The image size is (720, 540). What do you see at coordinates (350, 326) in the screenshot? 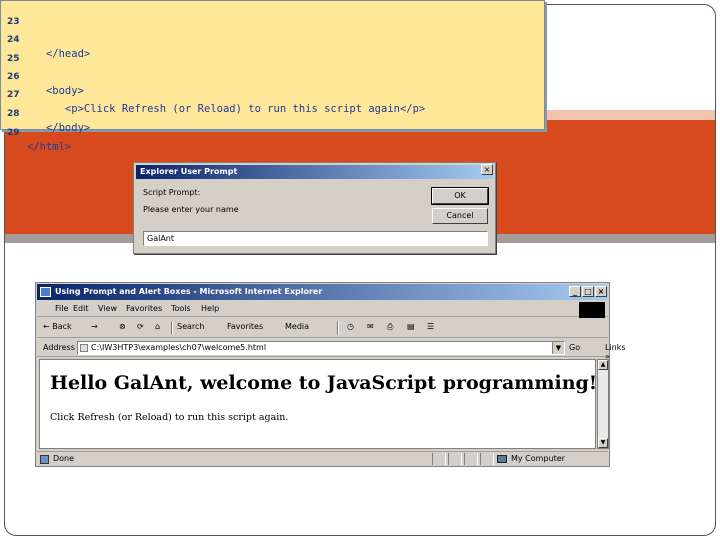
I see `history-icon: ◷` at bounding box center [350, 326].